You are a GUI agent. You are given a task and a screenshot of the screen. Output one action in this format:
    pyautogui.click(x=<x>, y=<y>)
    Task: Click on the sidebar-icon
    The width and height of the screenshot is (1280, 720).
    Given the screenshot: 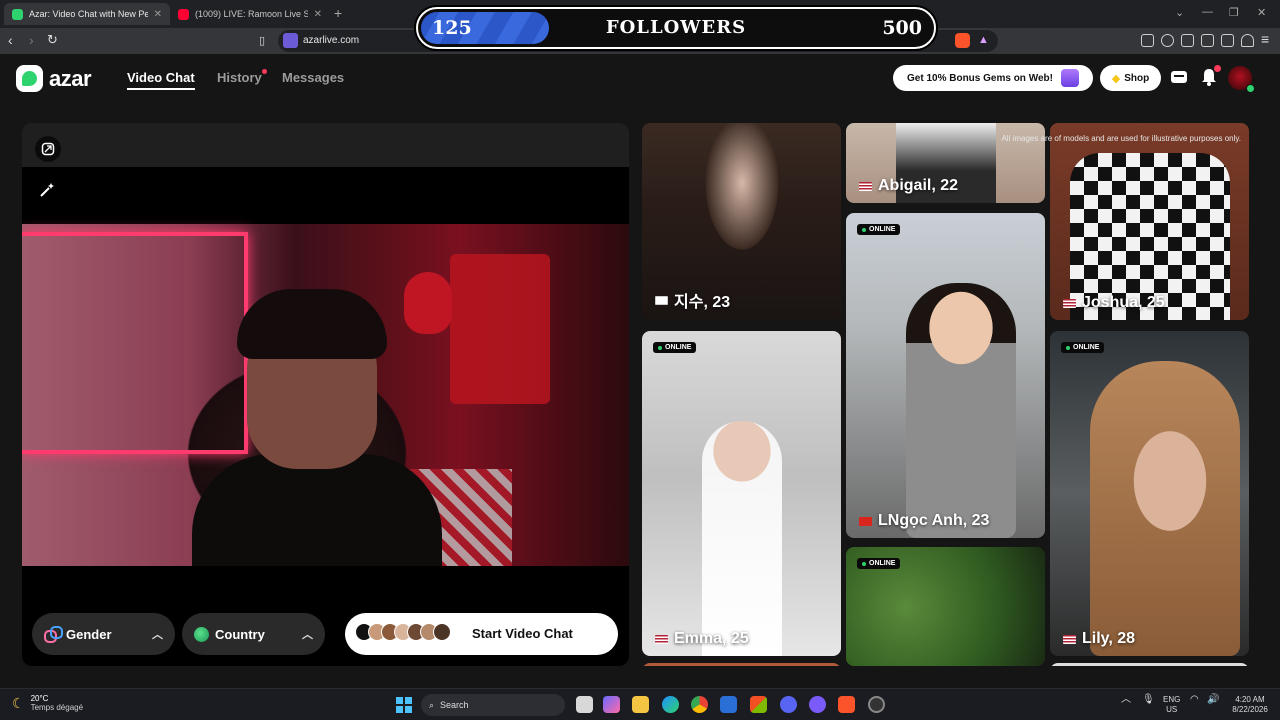 What is the action you would take?
    pyautogui.click(x=1187, y=40)
    